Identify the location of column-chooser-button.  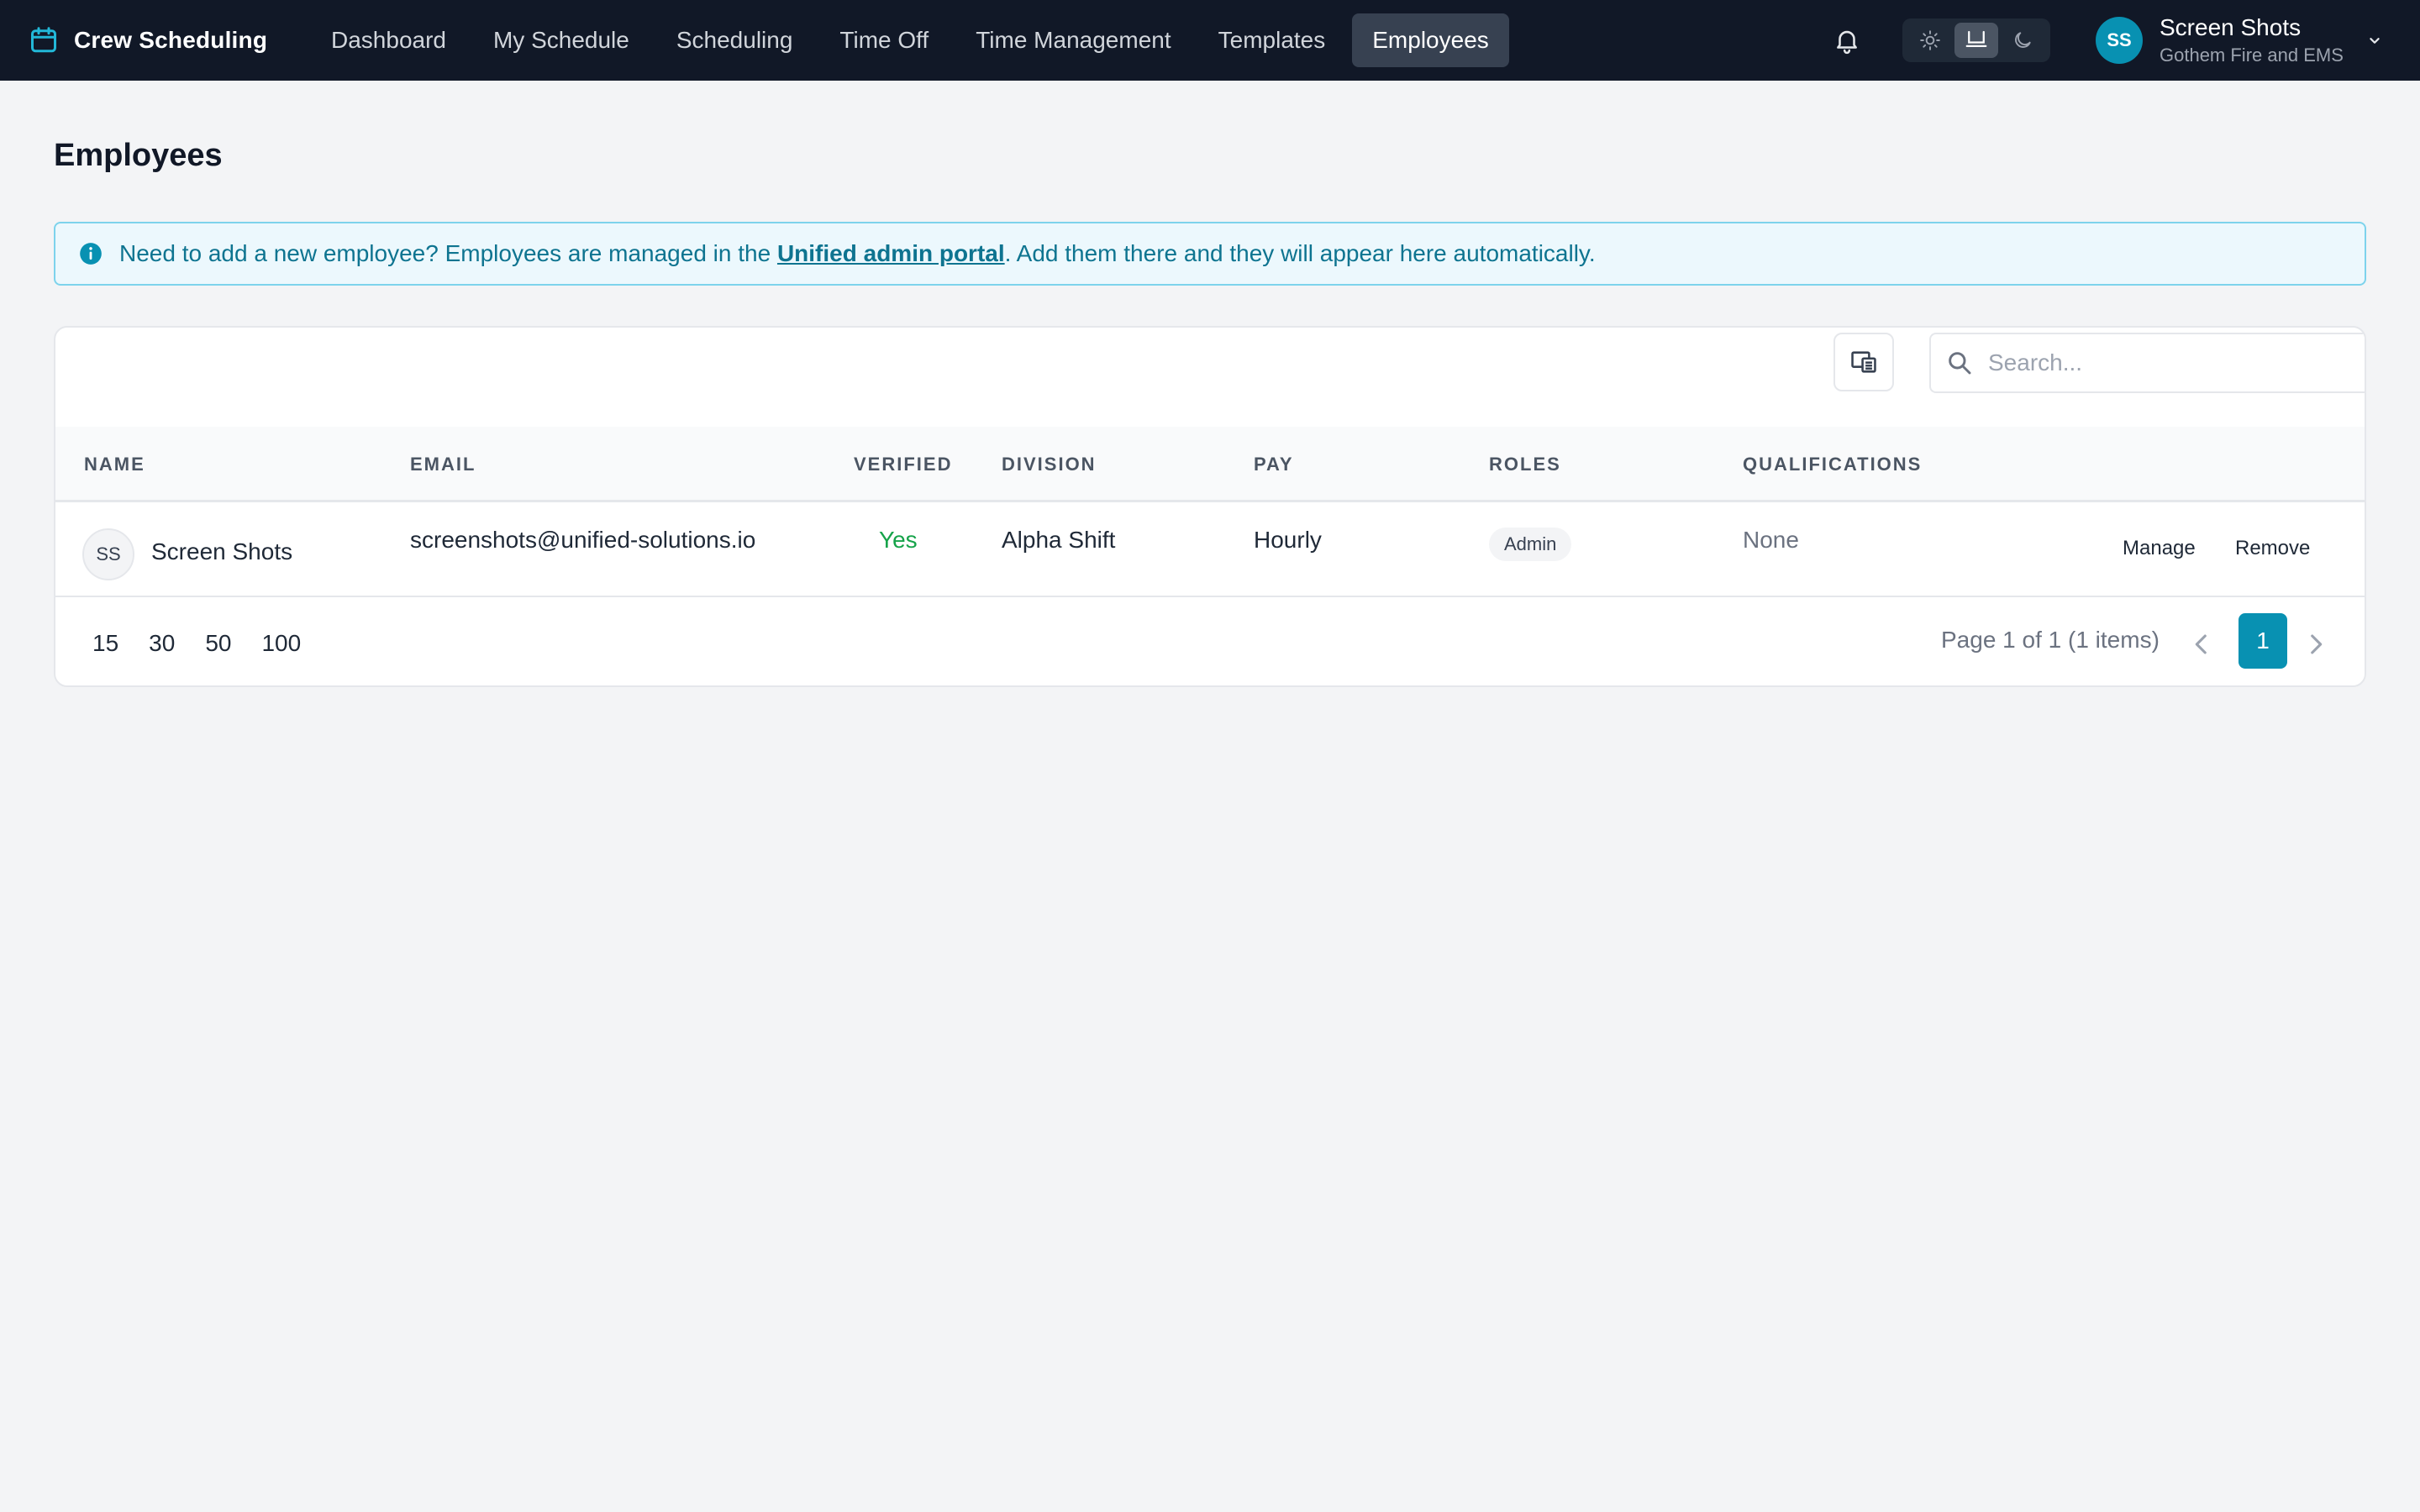
(1863, 362).